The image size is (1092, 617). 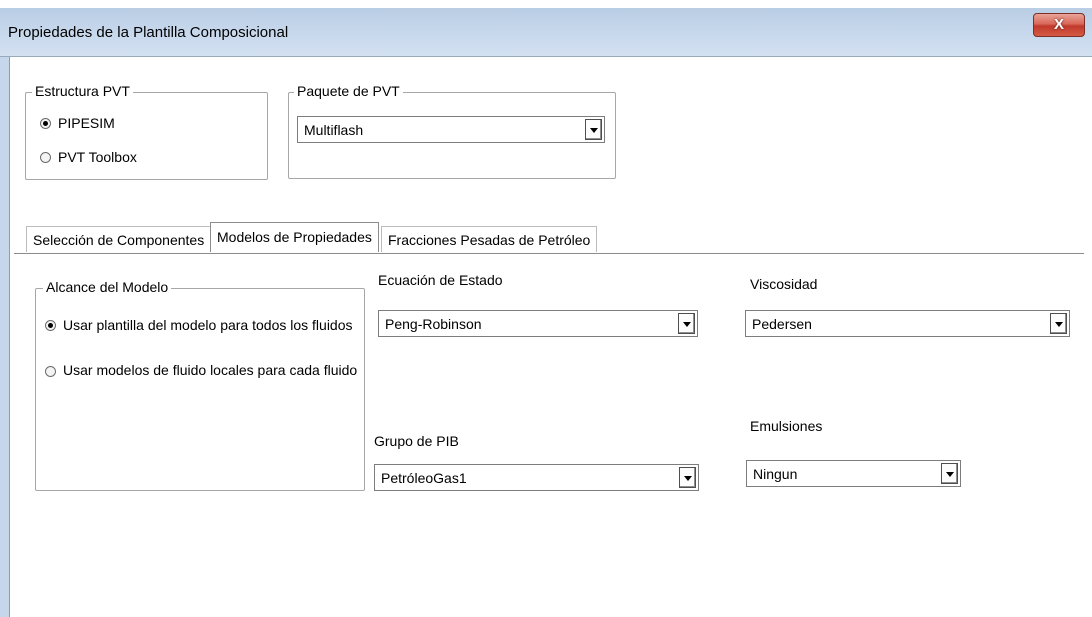 What do you see at coordinates (294, 237) in the screenshot?
I see `tab-modelos-propiedades: Modelos de Propiedades` at bounding box center [294, 237].